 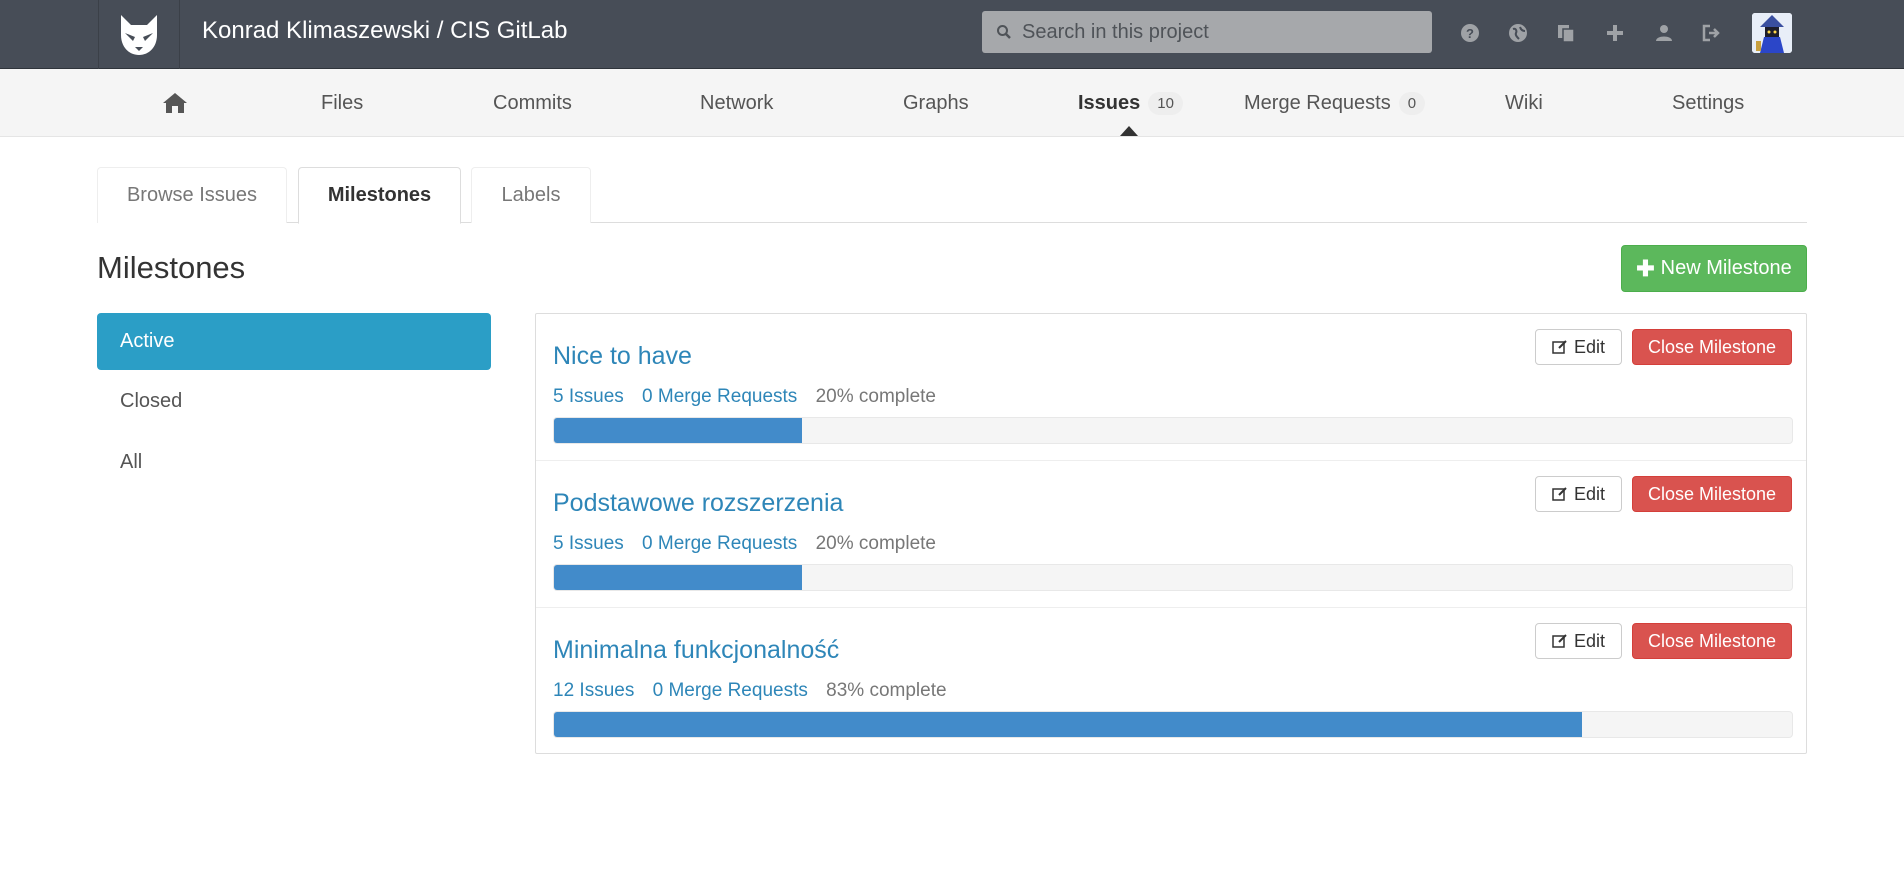 What do you see at coordinates (1165, 103) in the screenshot?
I see `issues-count-badge: 10` at bounding box center [1165, 103].